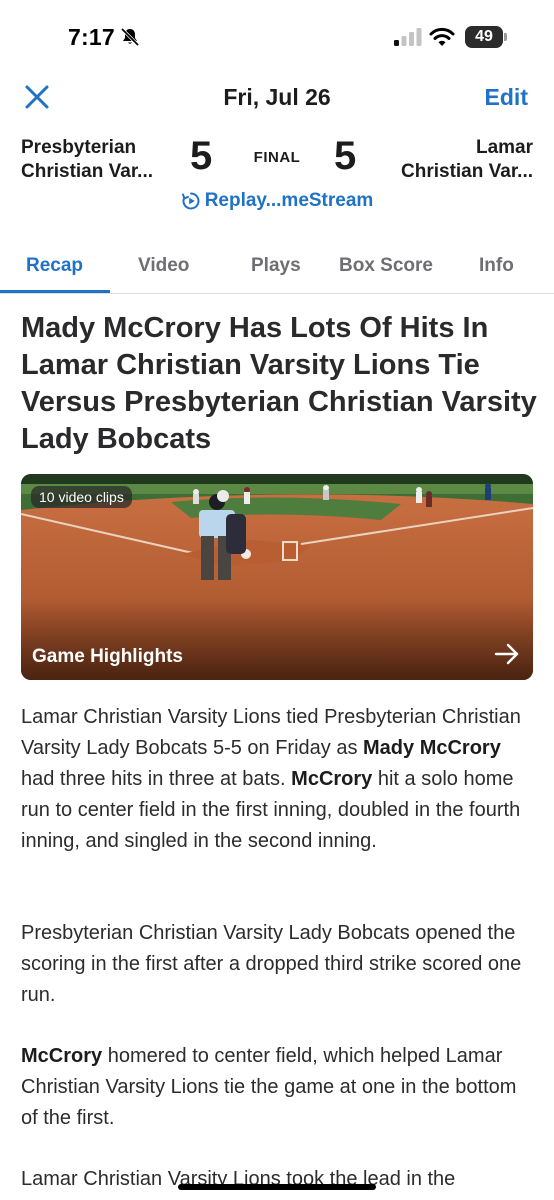  I want to click on arrow-right-icon, so click(507, 654).